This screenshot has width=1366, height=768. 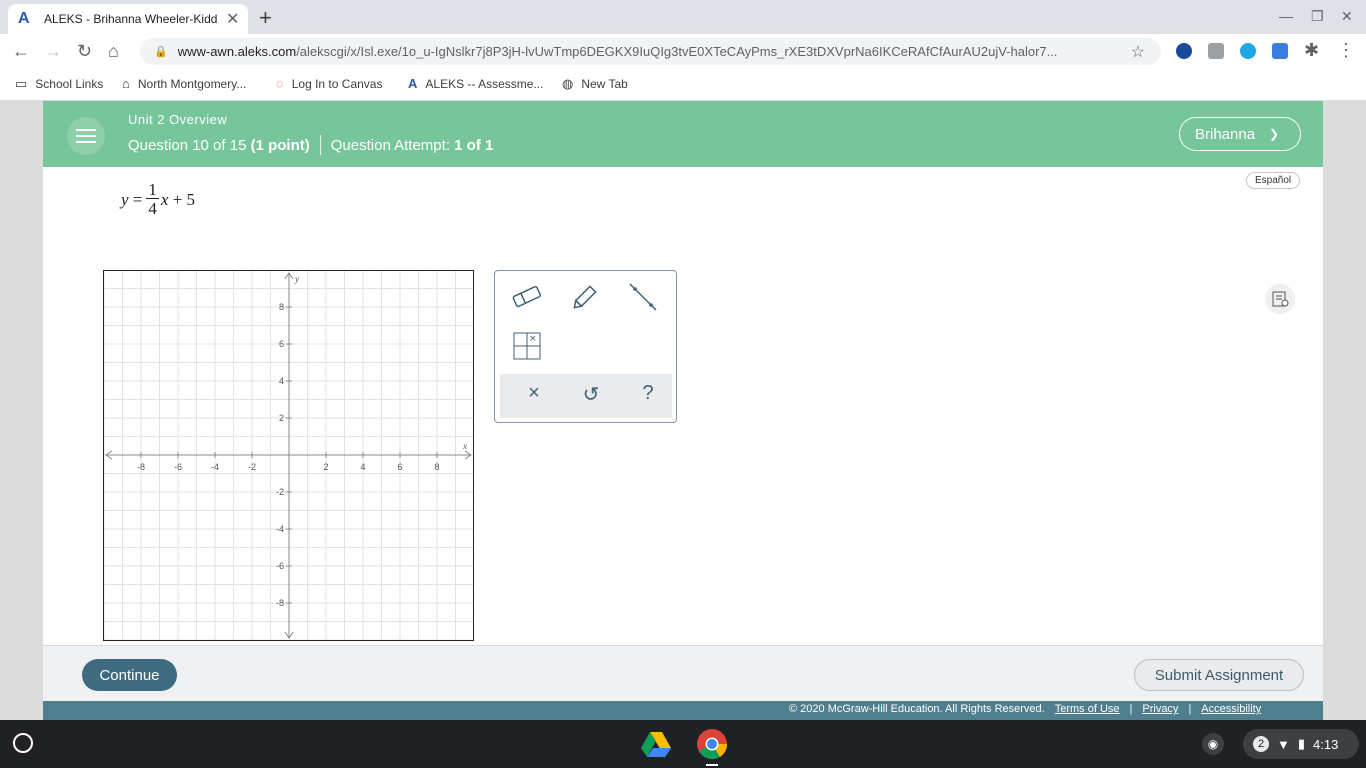 I want to click on bookmark-star-icon: ☆, so click(x=1138, y=52).